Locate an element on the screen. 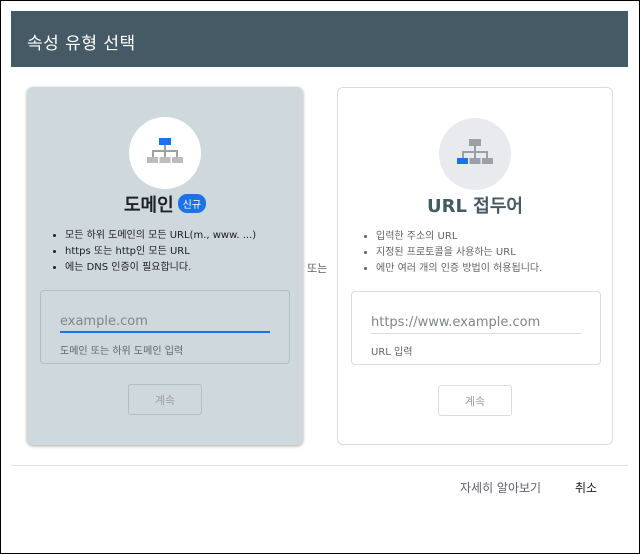  url-prefix-input-box: URL 입력 is located at coordinates (476, 328).